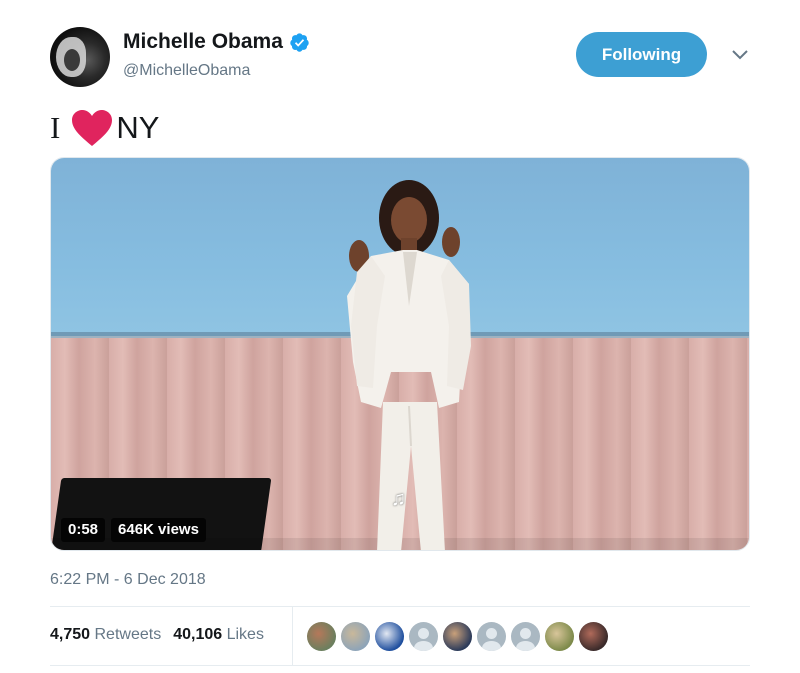 The width and height of the screenshot is (800, 673). Describe the element at coordinates (299, 42) in the screenshot. I see `verified-badge-icon` at that location.